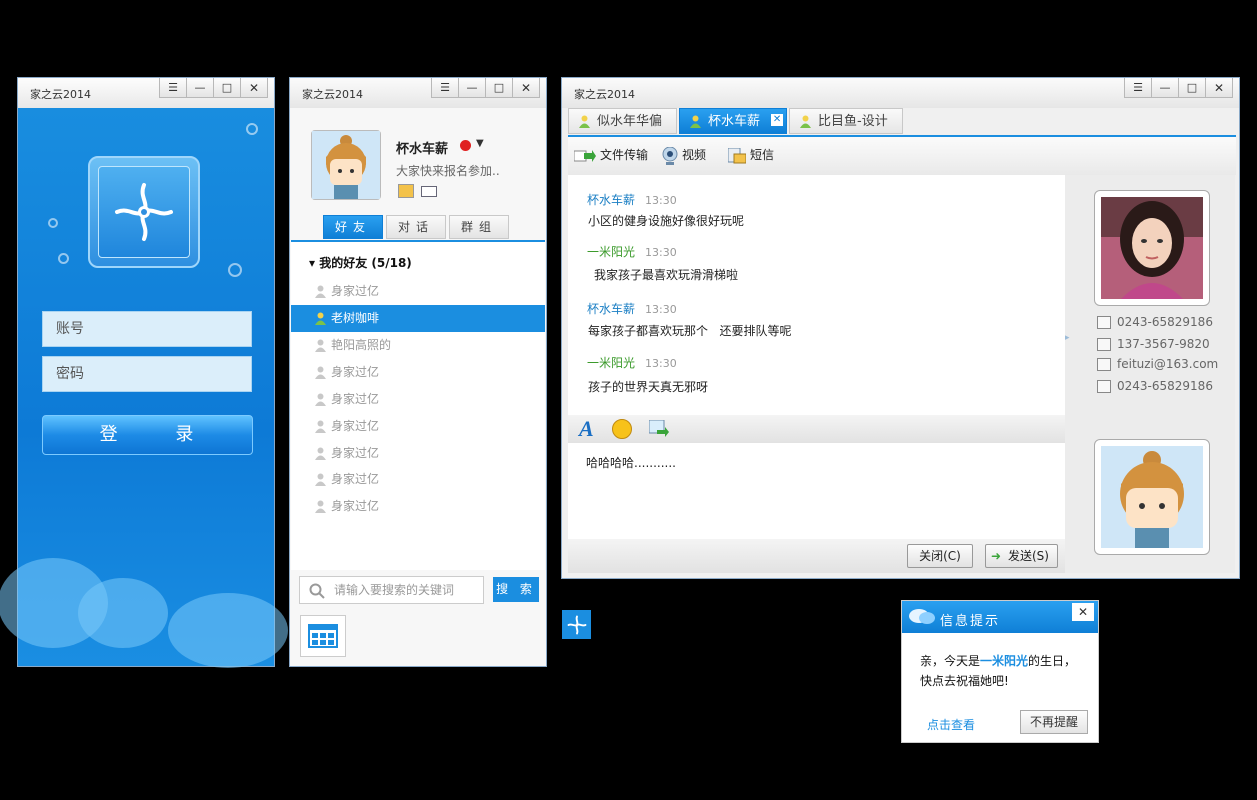  I want to click on chat-titlebar: 家之云2014 ☰ — □ ✕, so click(900, 93).